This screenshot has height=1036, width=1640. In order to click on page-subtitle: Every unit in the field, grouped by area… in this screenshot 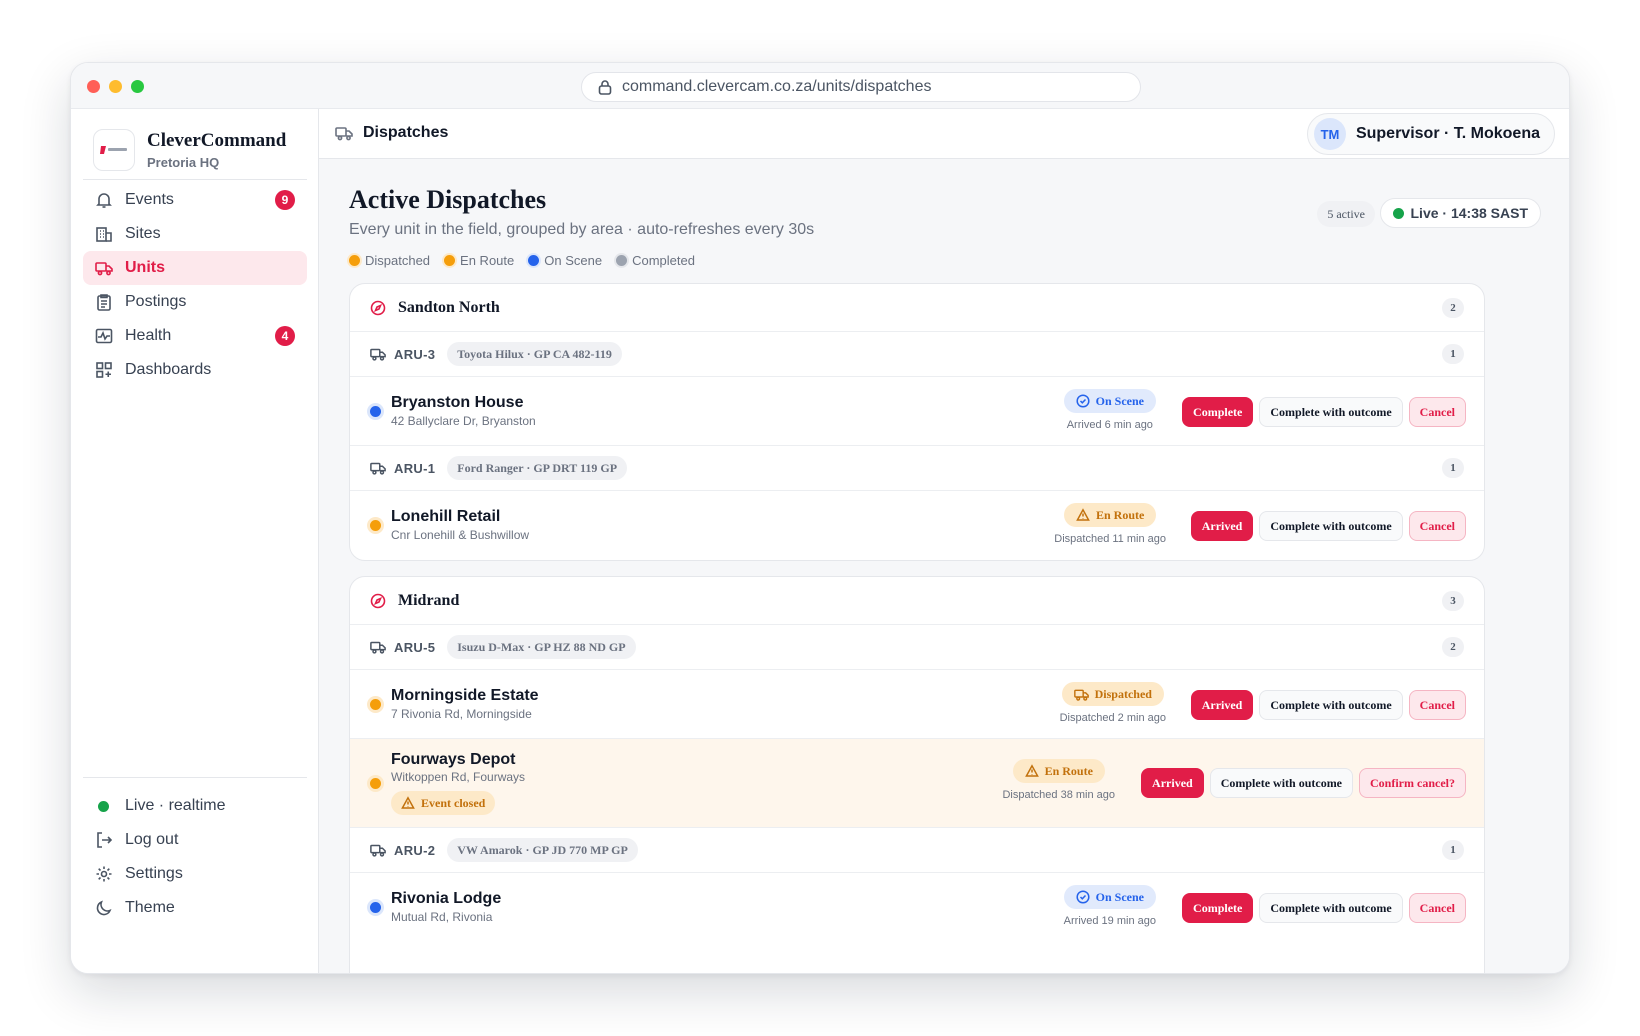, I will do `click(582, 229)`.